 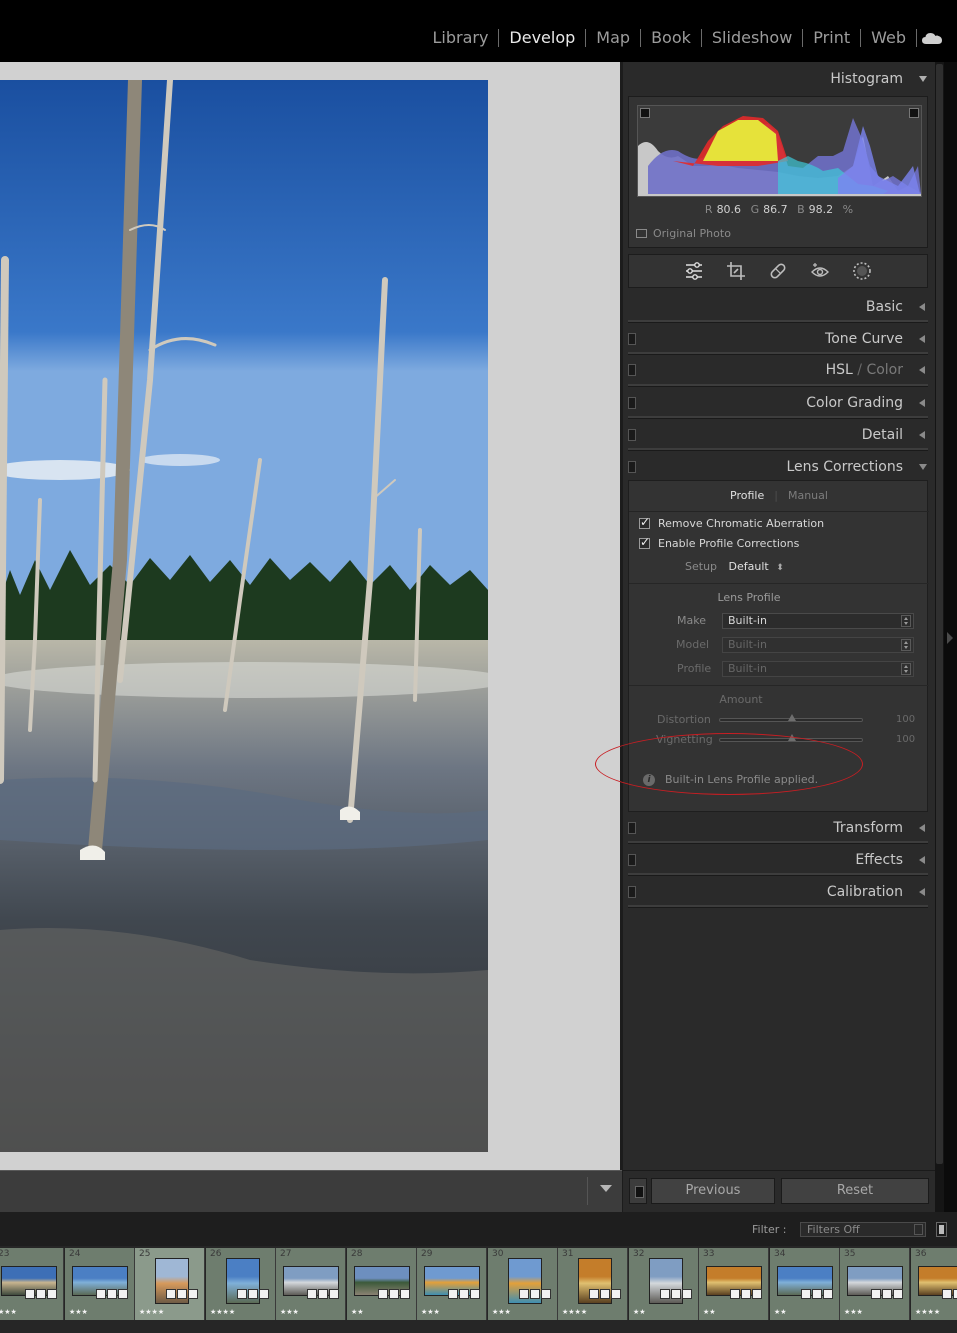 I want to click on original-photo-toggle: Original Photo, so click(x=683, y=233).